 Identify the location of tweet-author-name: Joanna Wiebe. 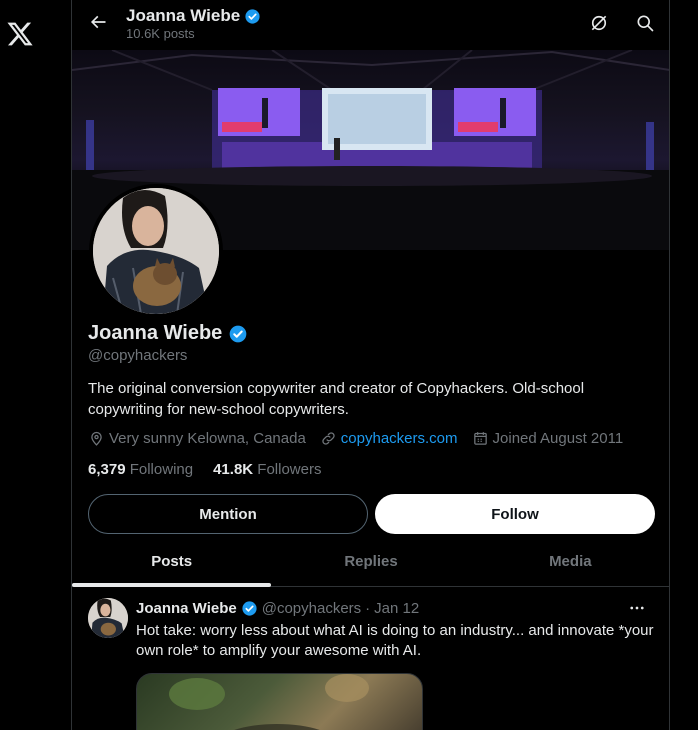
(186, 608).